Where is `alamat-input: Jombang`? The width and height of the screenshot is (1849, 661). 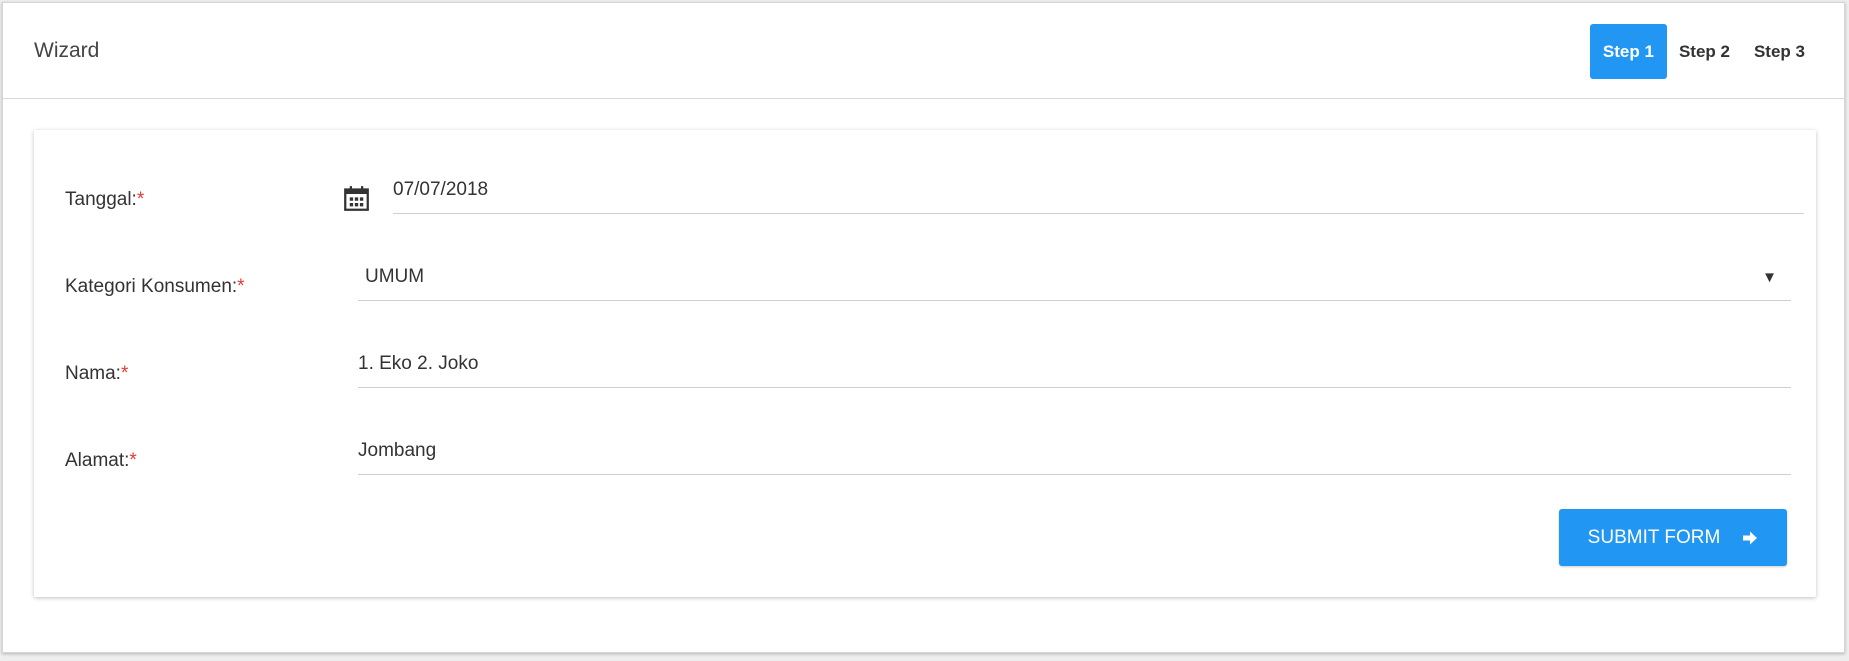 alamat-input: Jombang is located at coordinates (1074, 451).